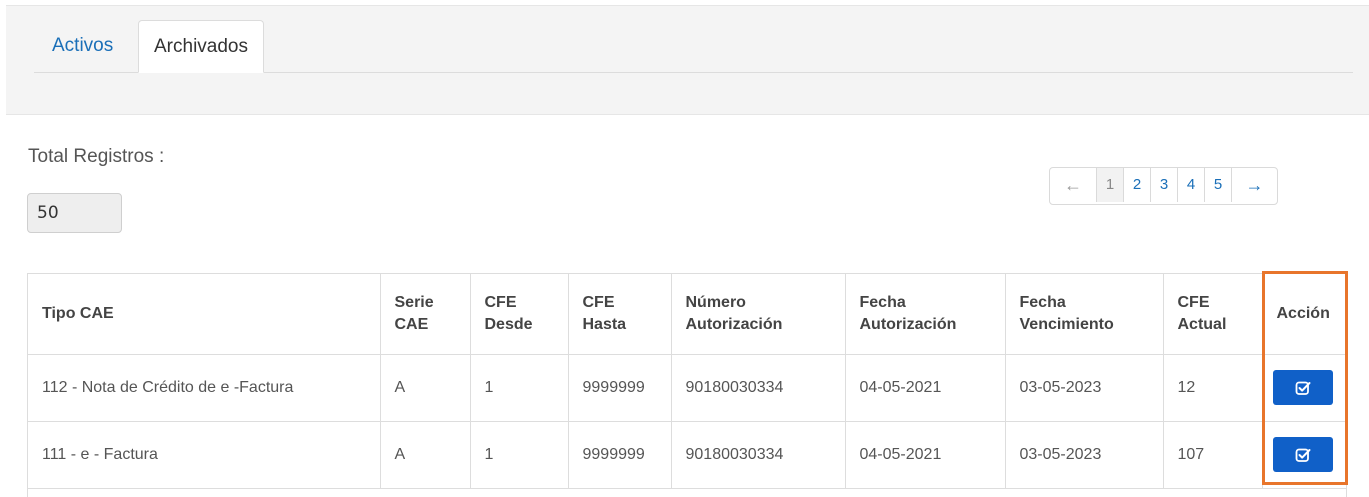  Describe the element at coordinates (1212, 388) in the screenshot. I see `cell-cfe-actual: 12` at that location.